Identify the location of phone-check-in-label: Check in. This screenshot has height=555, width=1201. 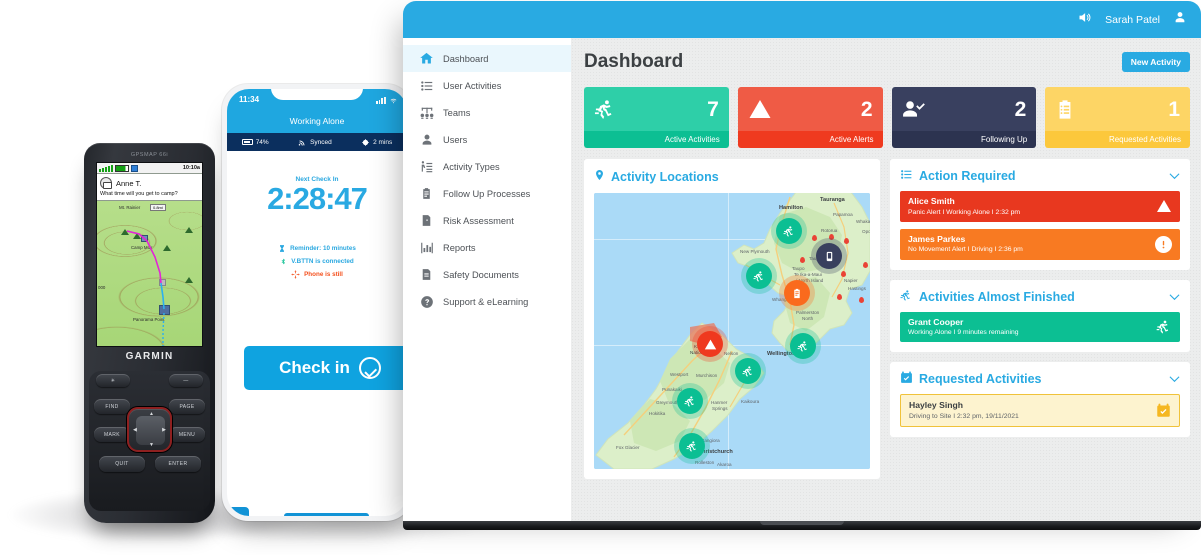
(314, 367).